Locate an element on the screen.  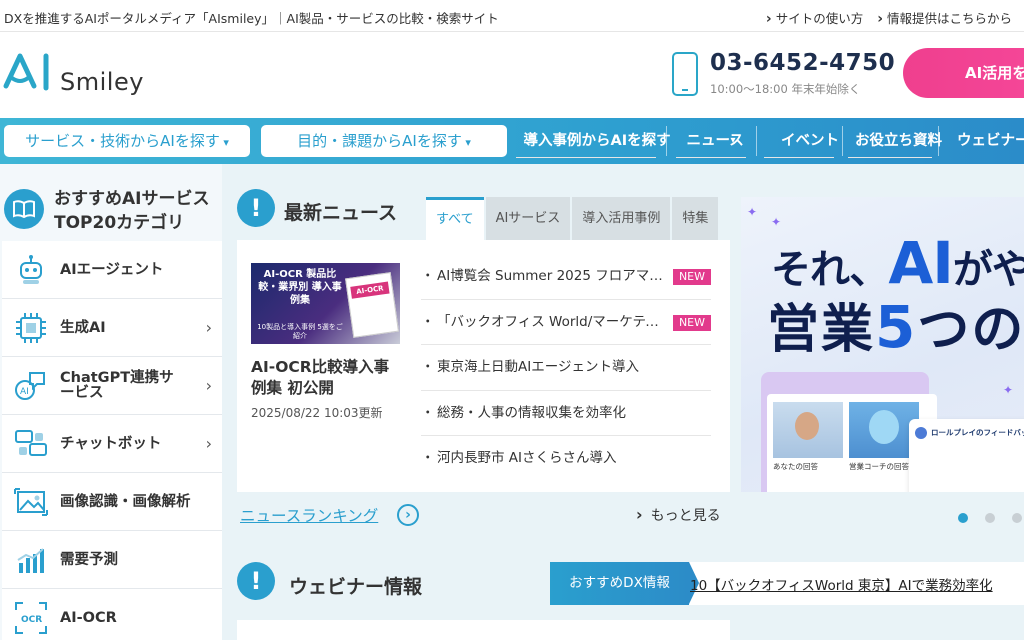
banner-caption-1: あなたの回答 is located at coordinates (795, 466).